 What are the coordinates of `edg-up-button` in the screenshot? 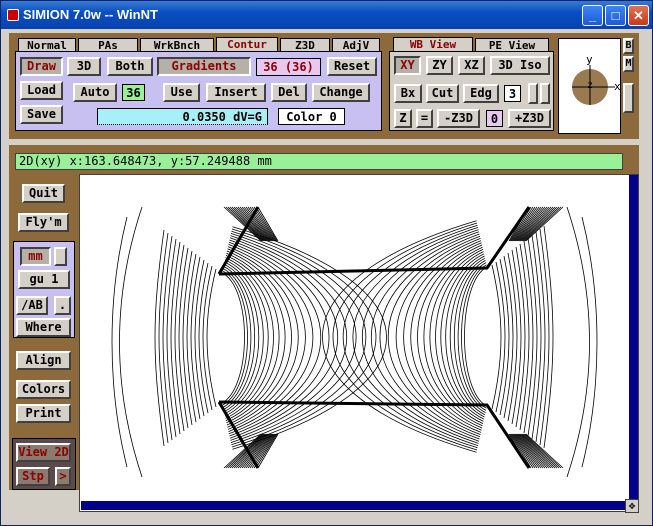 It's located at (533, 93).